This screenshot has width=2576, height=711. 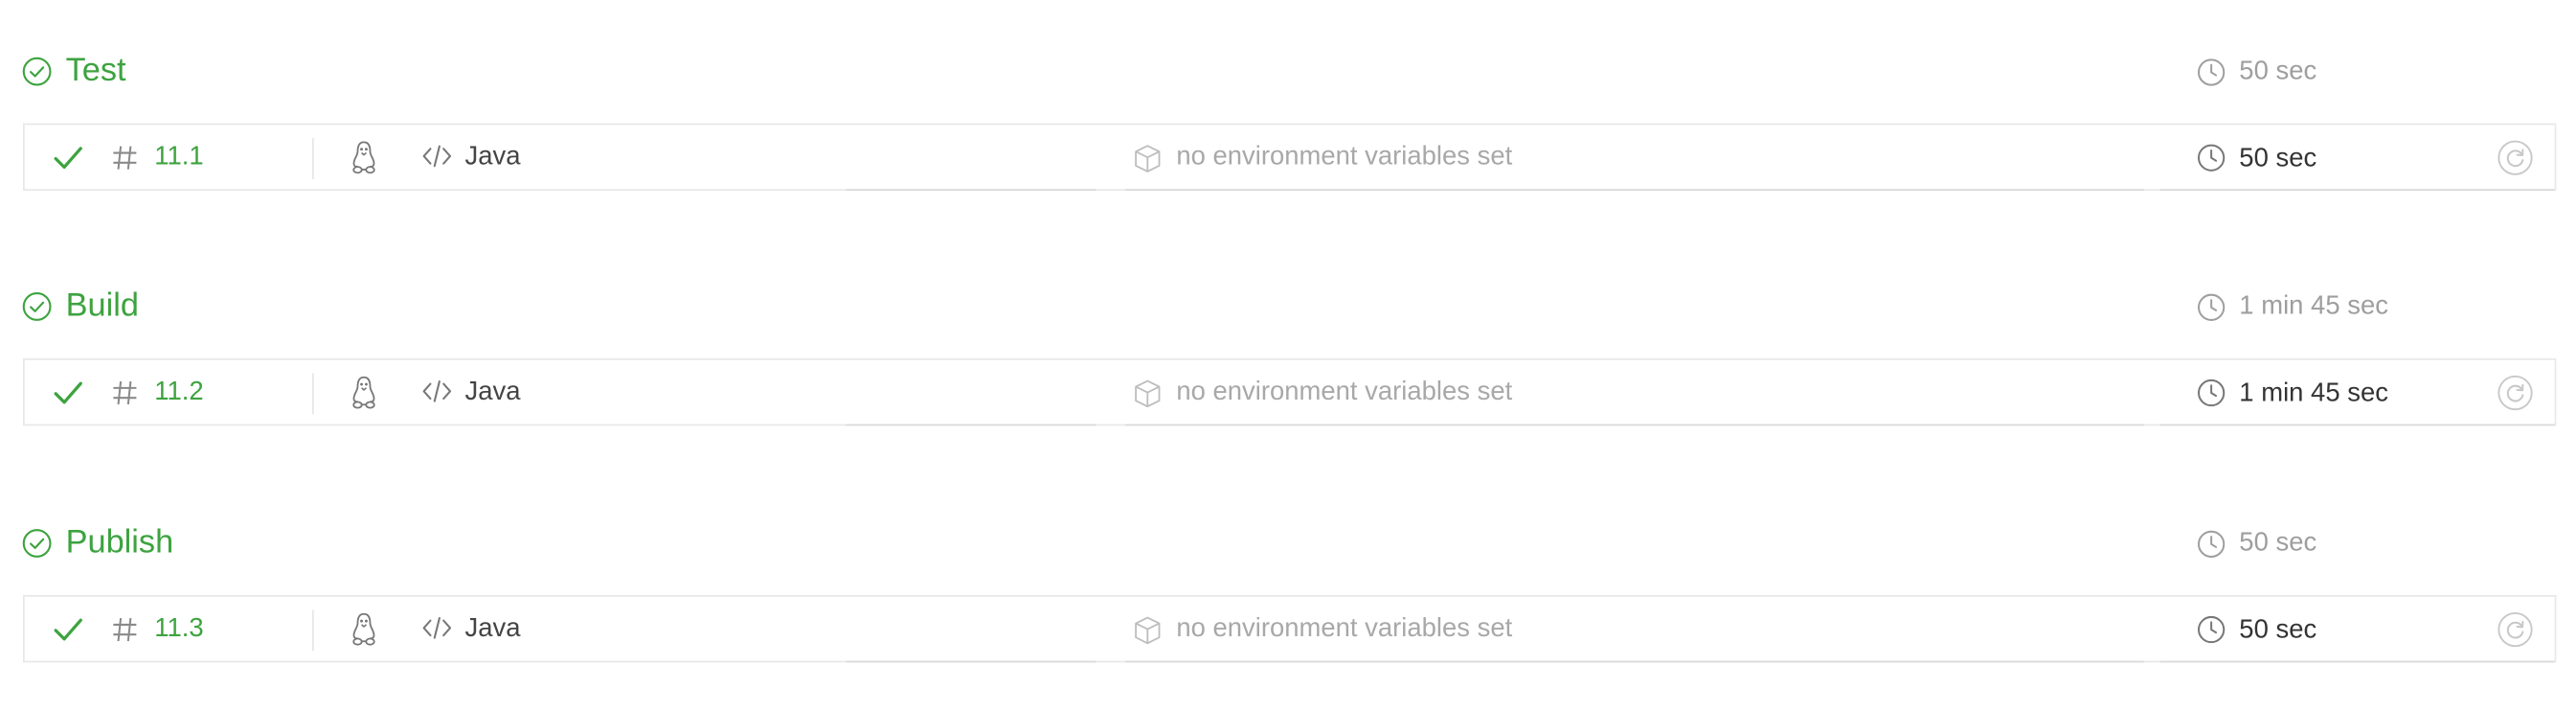 I want to click on job-number-link: 11.2, so click(x=178, y=393).